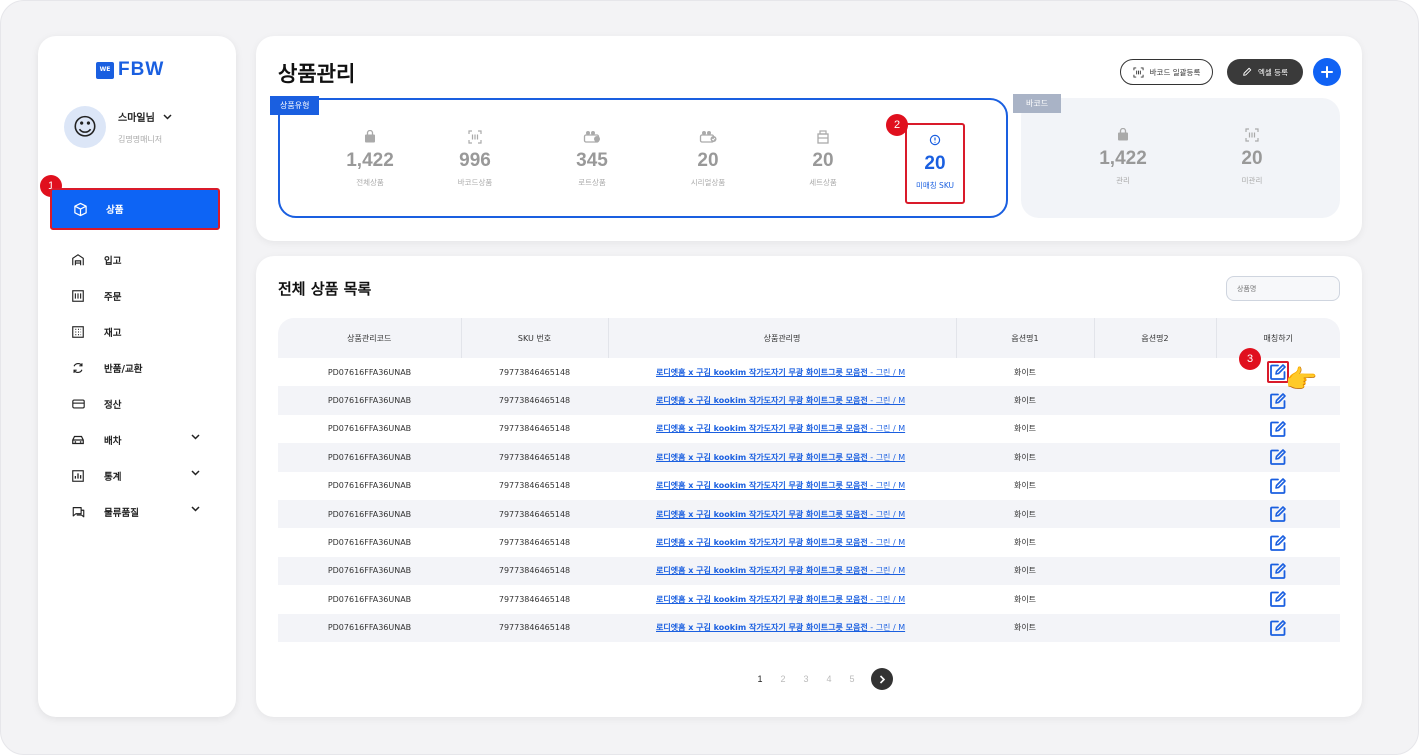  What do you see at coordinates (135, 404) in the screenshot?
I see `sidebar-item-settlement: 정산` at bounding box center [135, 404].